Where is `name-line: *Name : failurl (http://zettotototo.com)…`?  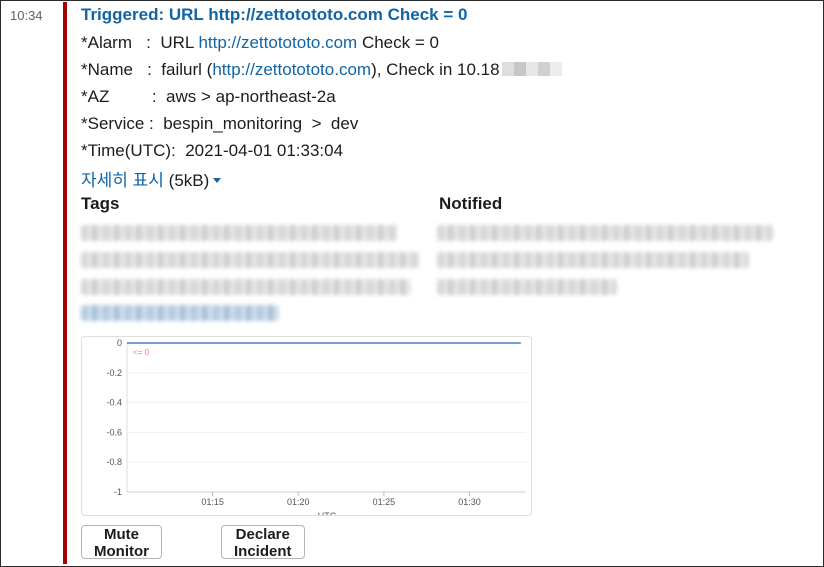 name-line: *Name : failurl (http://zettotototo.com)… is located at coordinates (321, 70).